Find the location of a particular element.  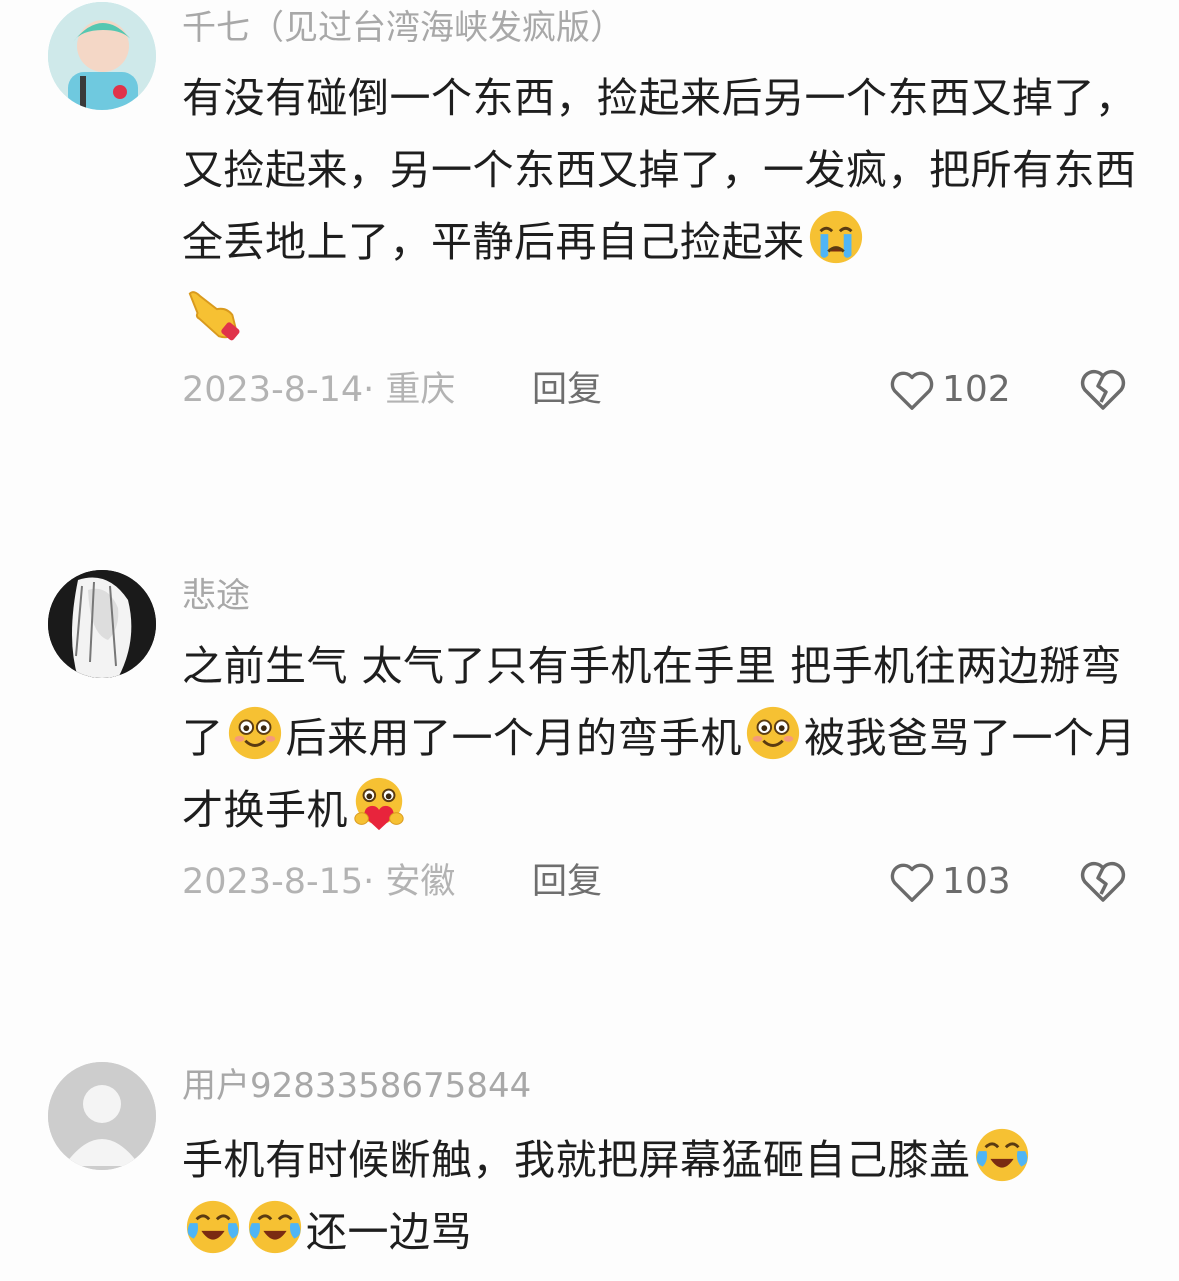

date-location: 2023-8-15· 安徽 is located at coordinates (319, 882).